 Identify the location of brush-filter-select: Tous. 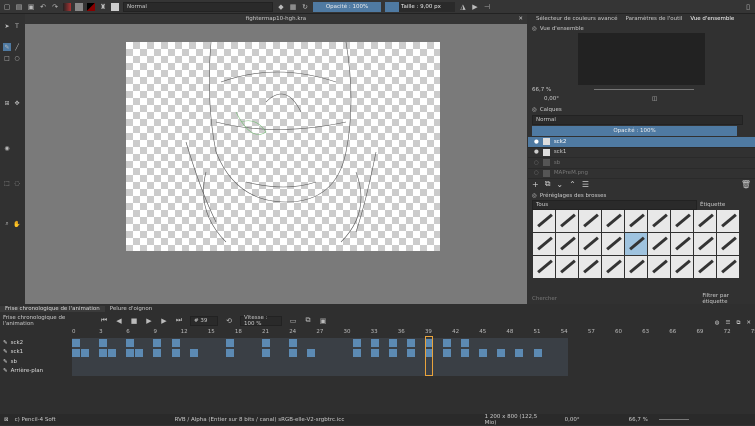
(614, 204).